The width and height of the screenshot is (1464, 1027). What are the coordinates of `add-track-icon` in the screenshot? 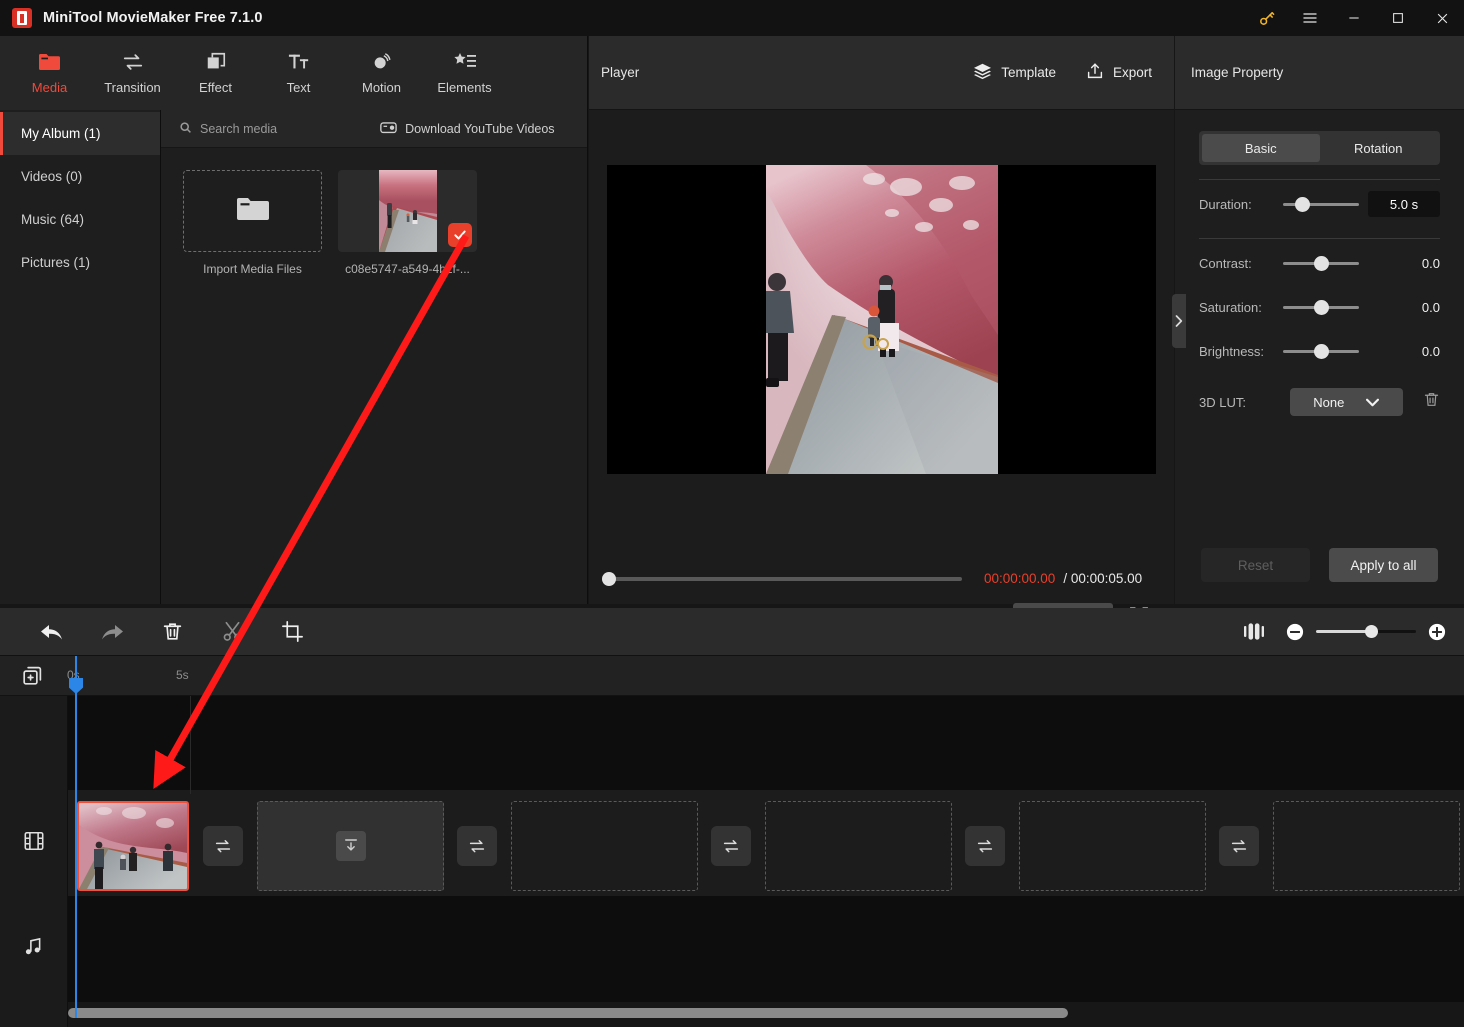 It's located at (32, 678).